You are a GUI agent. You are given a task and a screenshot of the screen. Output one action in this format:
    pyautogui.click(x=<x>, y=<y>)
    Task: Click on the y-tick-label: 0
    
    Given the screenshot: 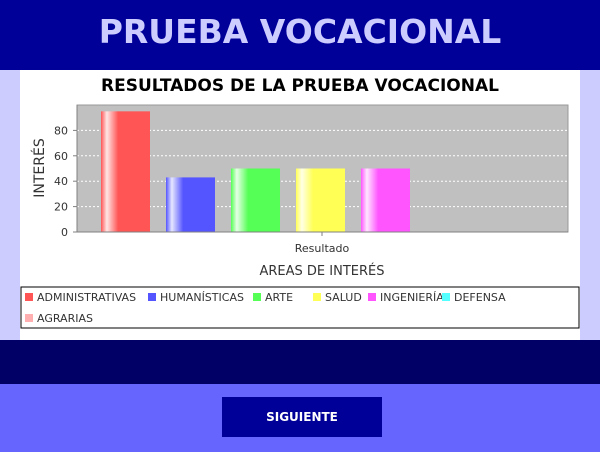 What is the action you would take?
    pyautogui.click(x=64, y=232)
    